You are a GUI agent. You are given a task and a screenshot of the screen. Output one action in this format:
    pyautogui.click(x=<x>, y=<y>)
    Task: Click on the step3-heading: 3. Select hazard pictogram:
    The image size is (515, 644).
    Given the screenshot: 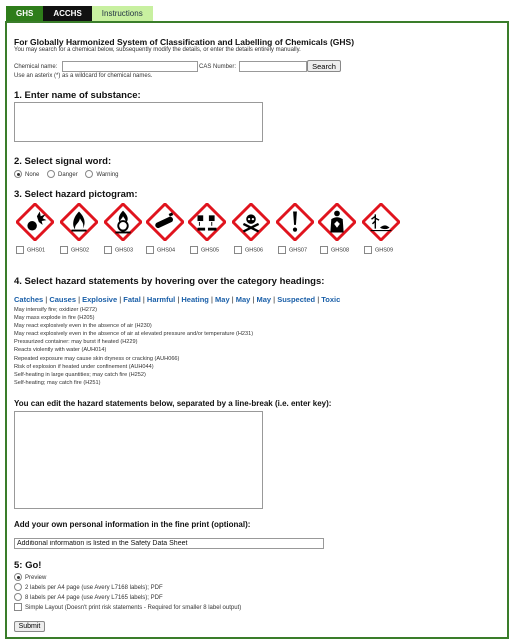 What is the action you would take?
    pyautogui.click(x=76, y=194)
    